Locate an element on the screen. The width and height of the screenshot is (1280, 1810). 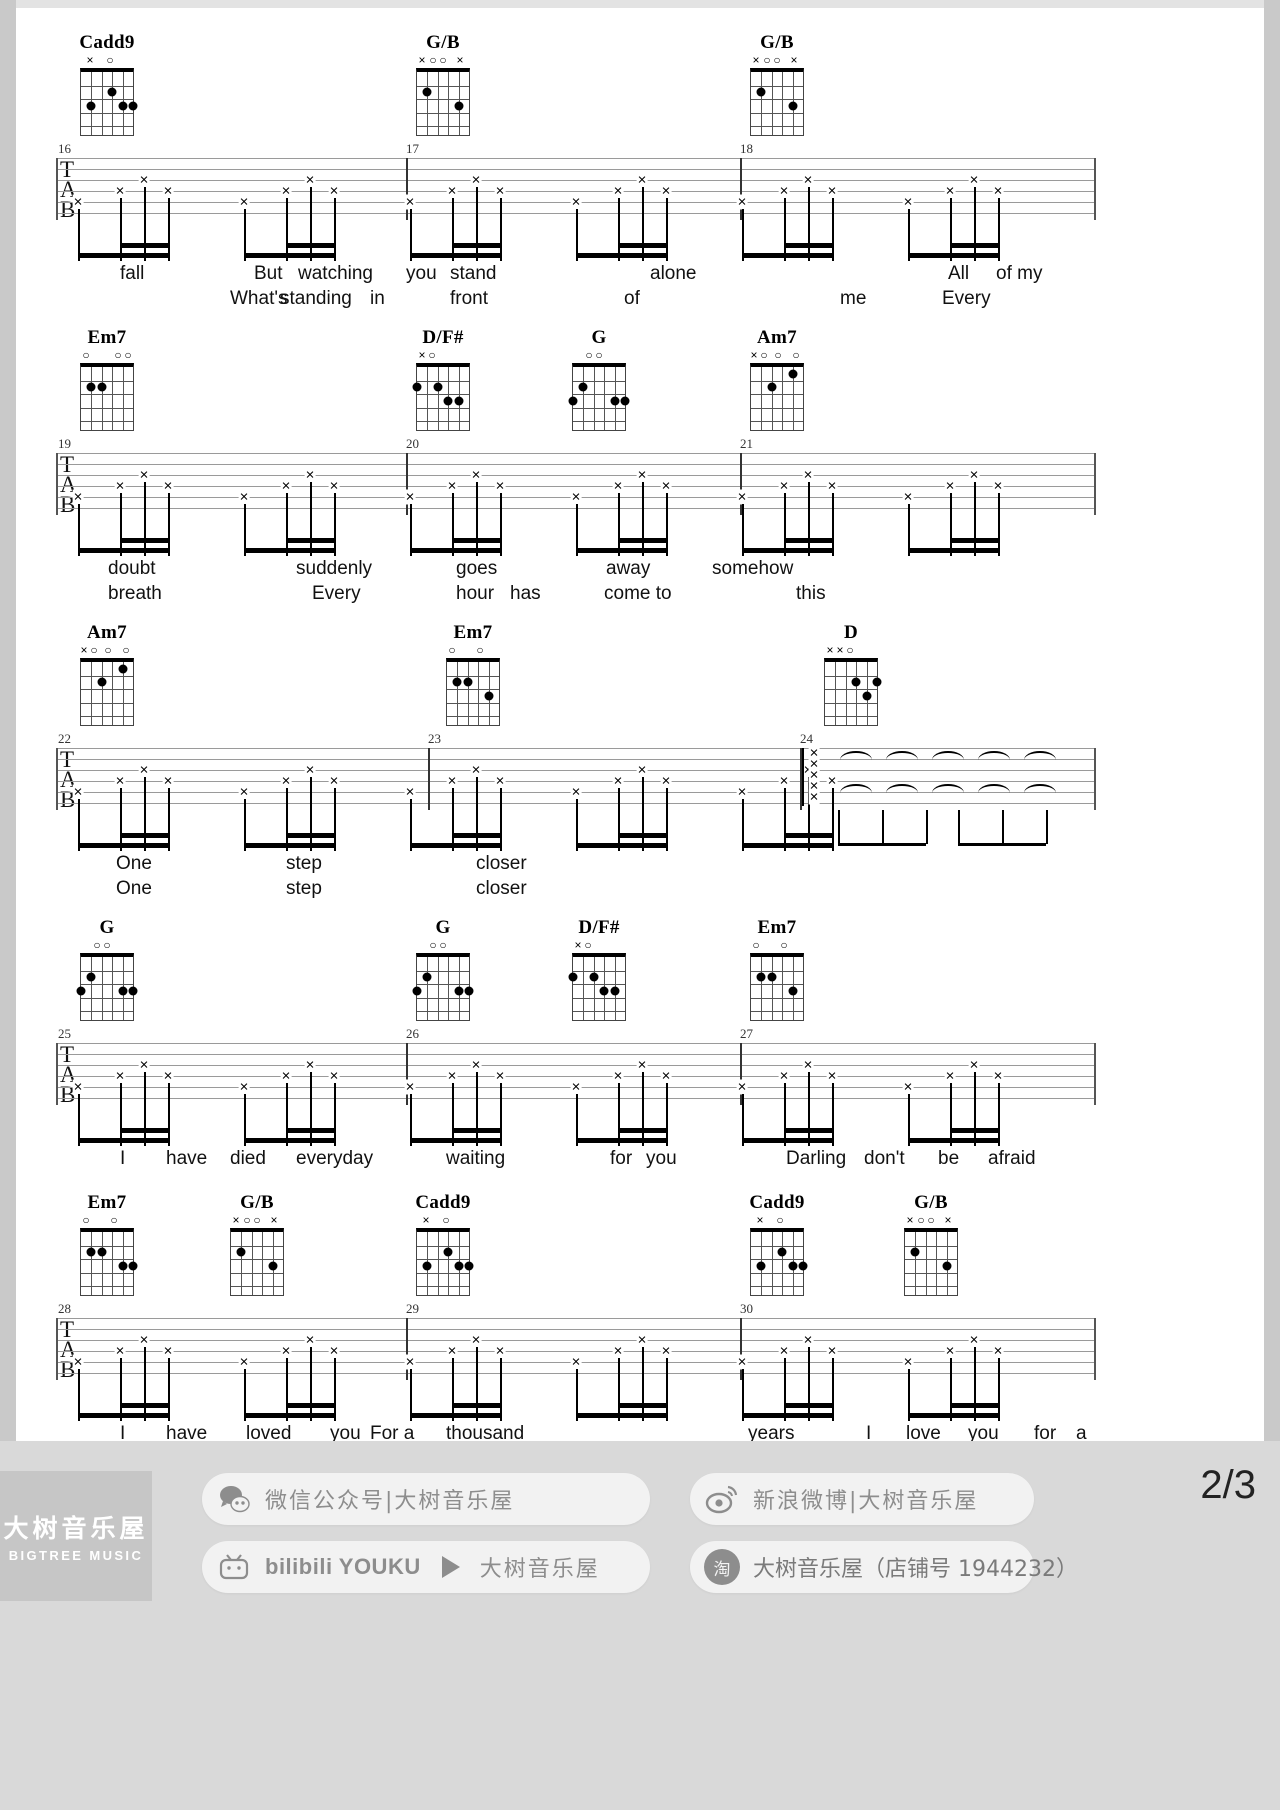
barline is located at coordinates (407, 189).